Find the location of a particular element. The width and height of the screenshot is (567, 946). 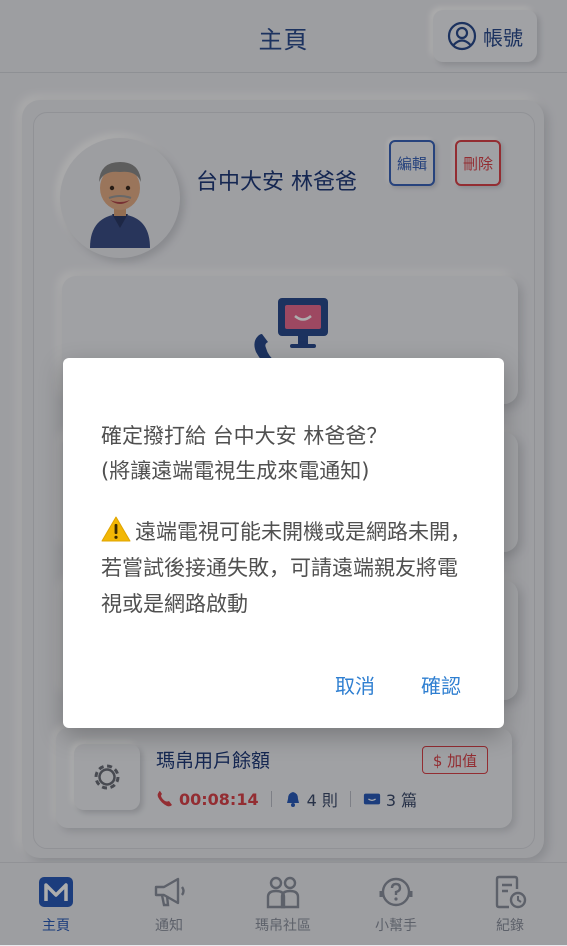

warning-icon is located at coordinates (116, 529).